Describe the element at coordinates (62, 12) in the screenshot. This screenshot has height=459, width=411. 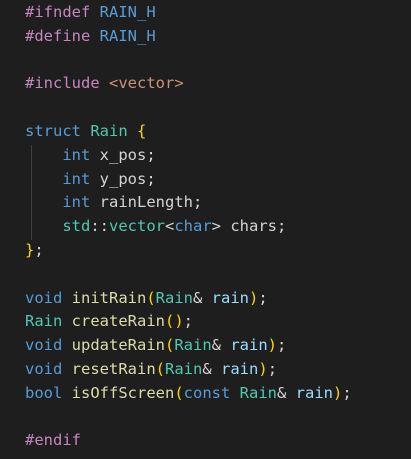
I see `code-token-control: #ifndef` at that location.